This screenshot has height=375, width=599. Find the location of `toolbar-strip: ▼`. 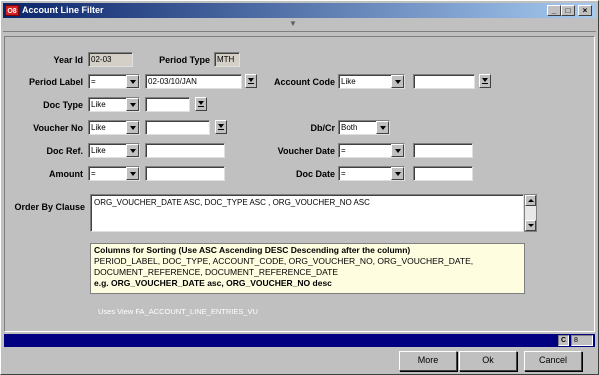

toolbar-strip: ▼ is located at coordinates (299, 25).